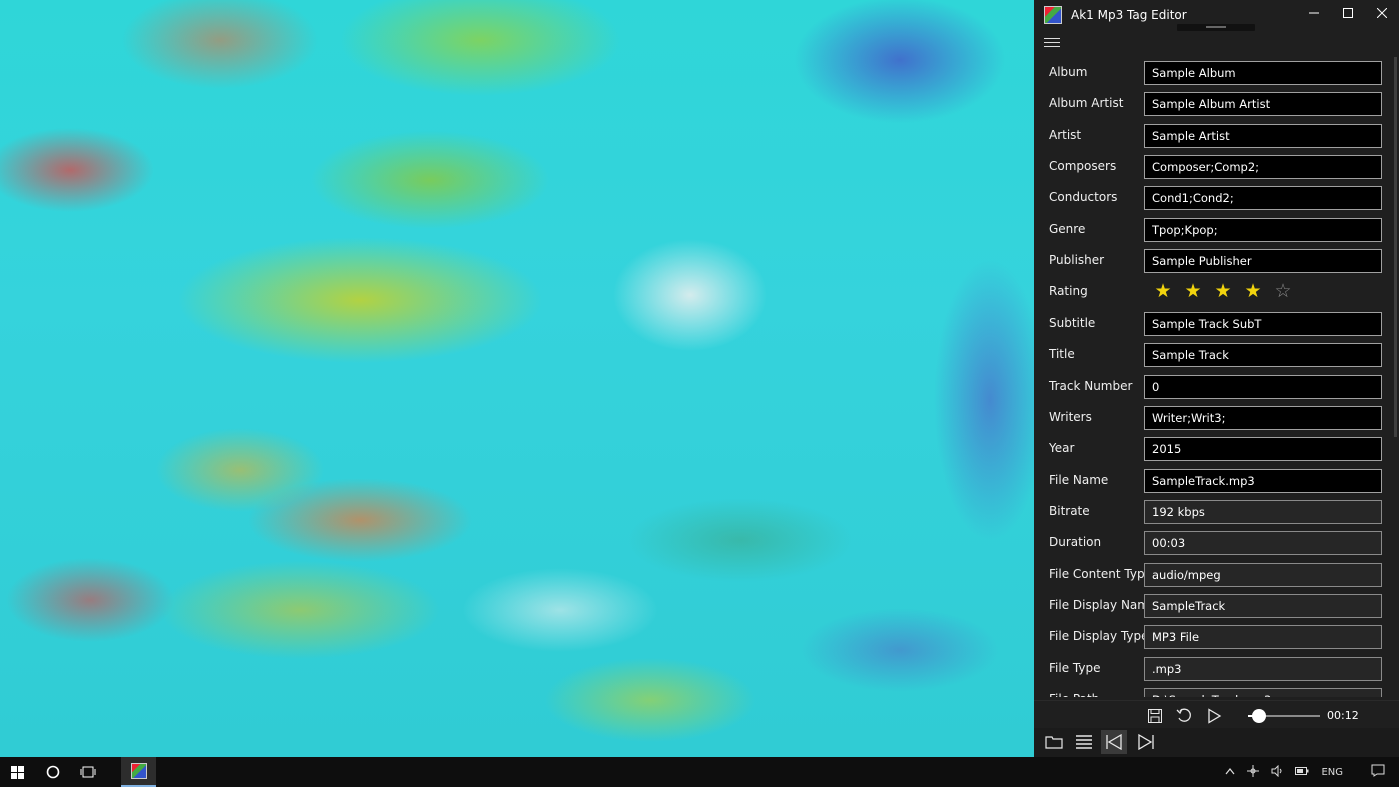  I want to click on seek-slider, so click(1284, 716).